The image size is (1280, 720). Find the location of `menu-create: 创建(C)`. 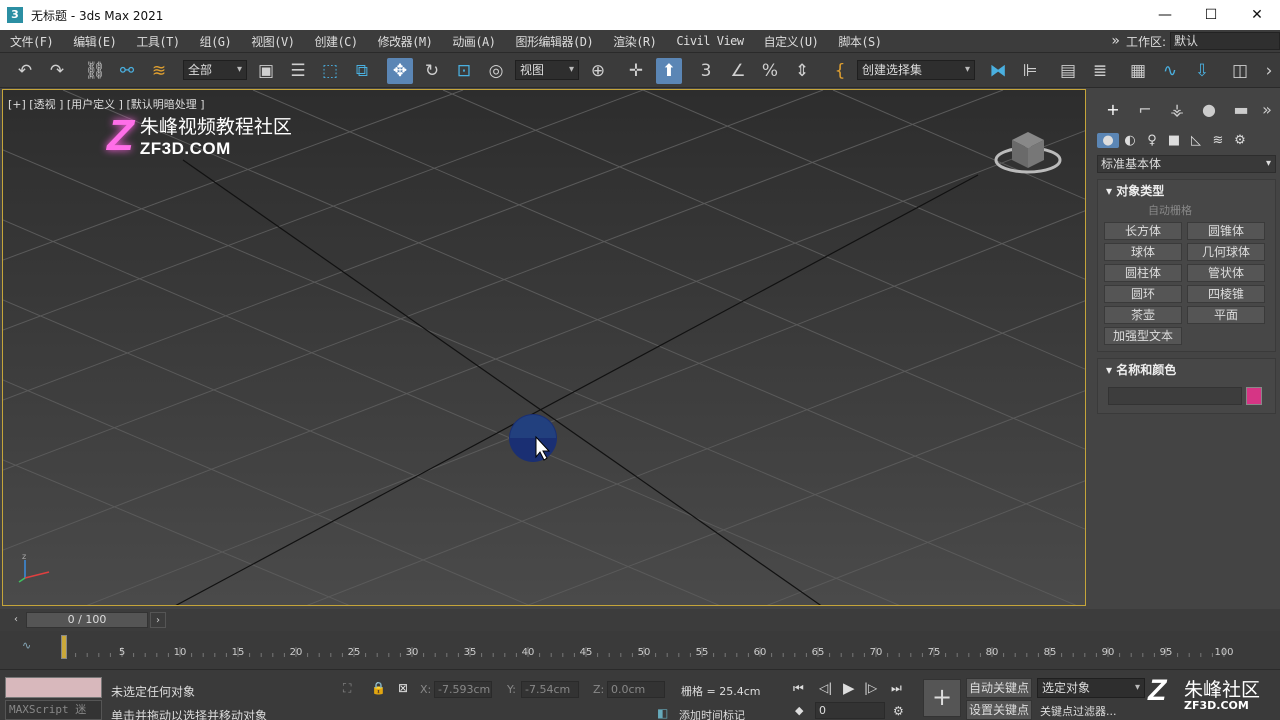

menu-create: 创建(C) is located at coordinates (335, 41).